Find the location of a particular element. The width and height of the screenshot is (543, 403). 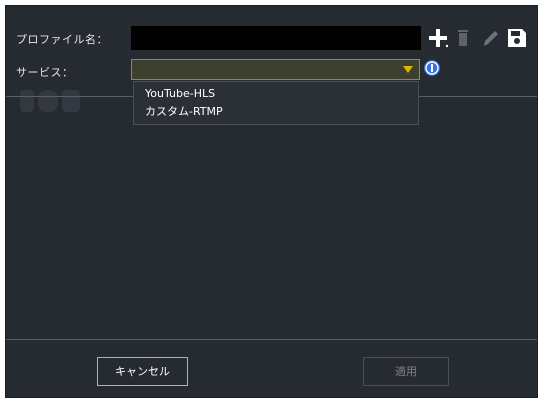

profile-name-input is located at coordinates (276, 38).